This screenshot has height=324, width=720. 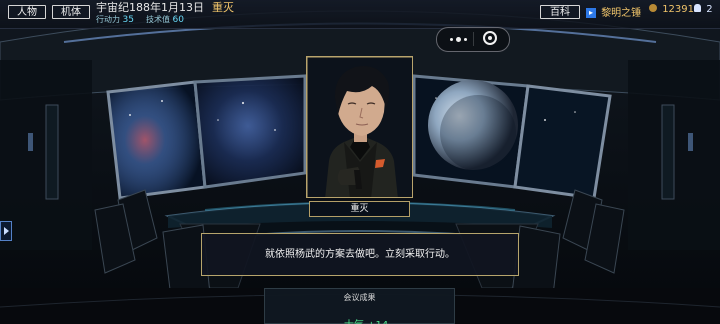 What do you see at coordinates (591, 13) in the screenshot?
I see `blue-flag-icon: ▸` at bounding box center [591, 13].